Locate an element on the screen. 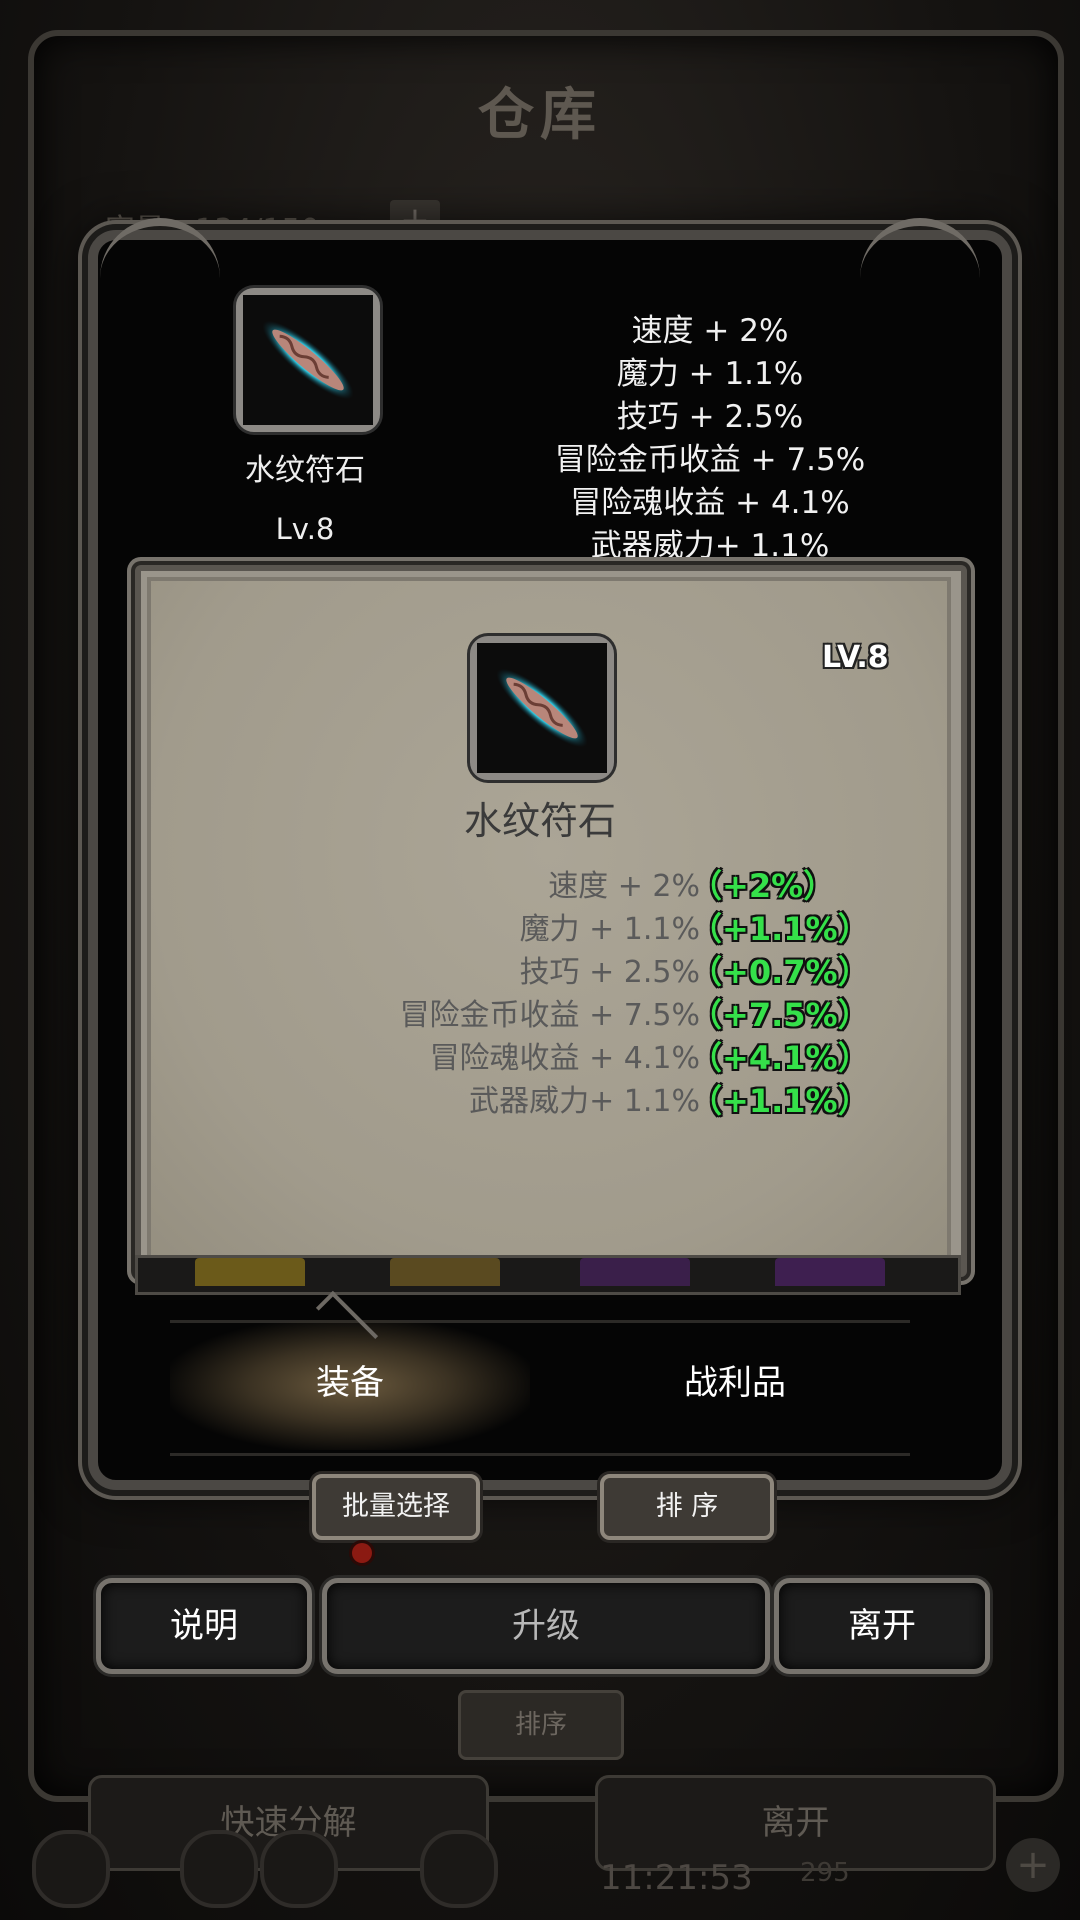 This screenshot has width=1080, height=1920. stat-line: 冒险金币收益 + 7.5% is located at coordinates (710, 460).